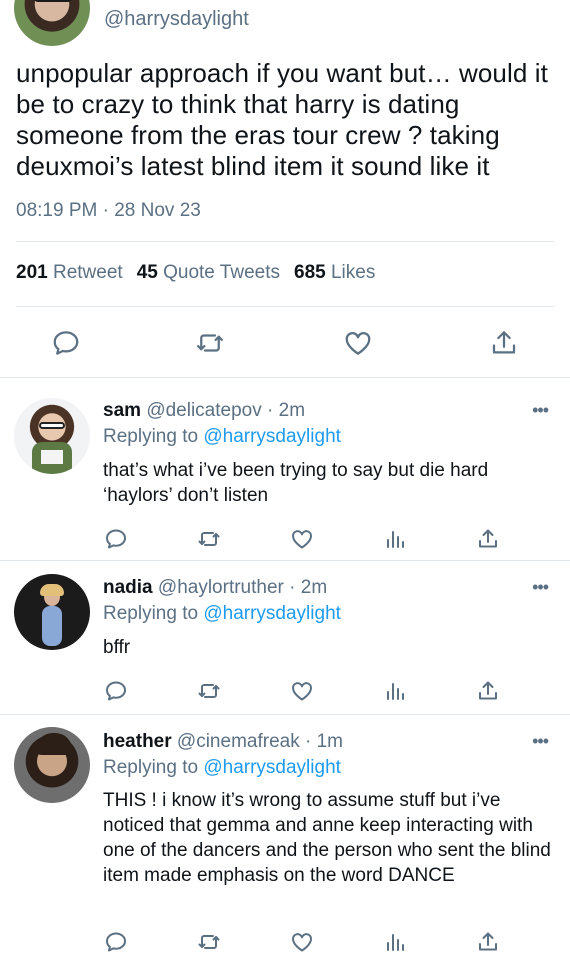 This screenshot has height=960, width=570. I want to click on reply-time: · 1m, so click(323, 741).